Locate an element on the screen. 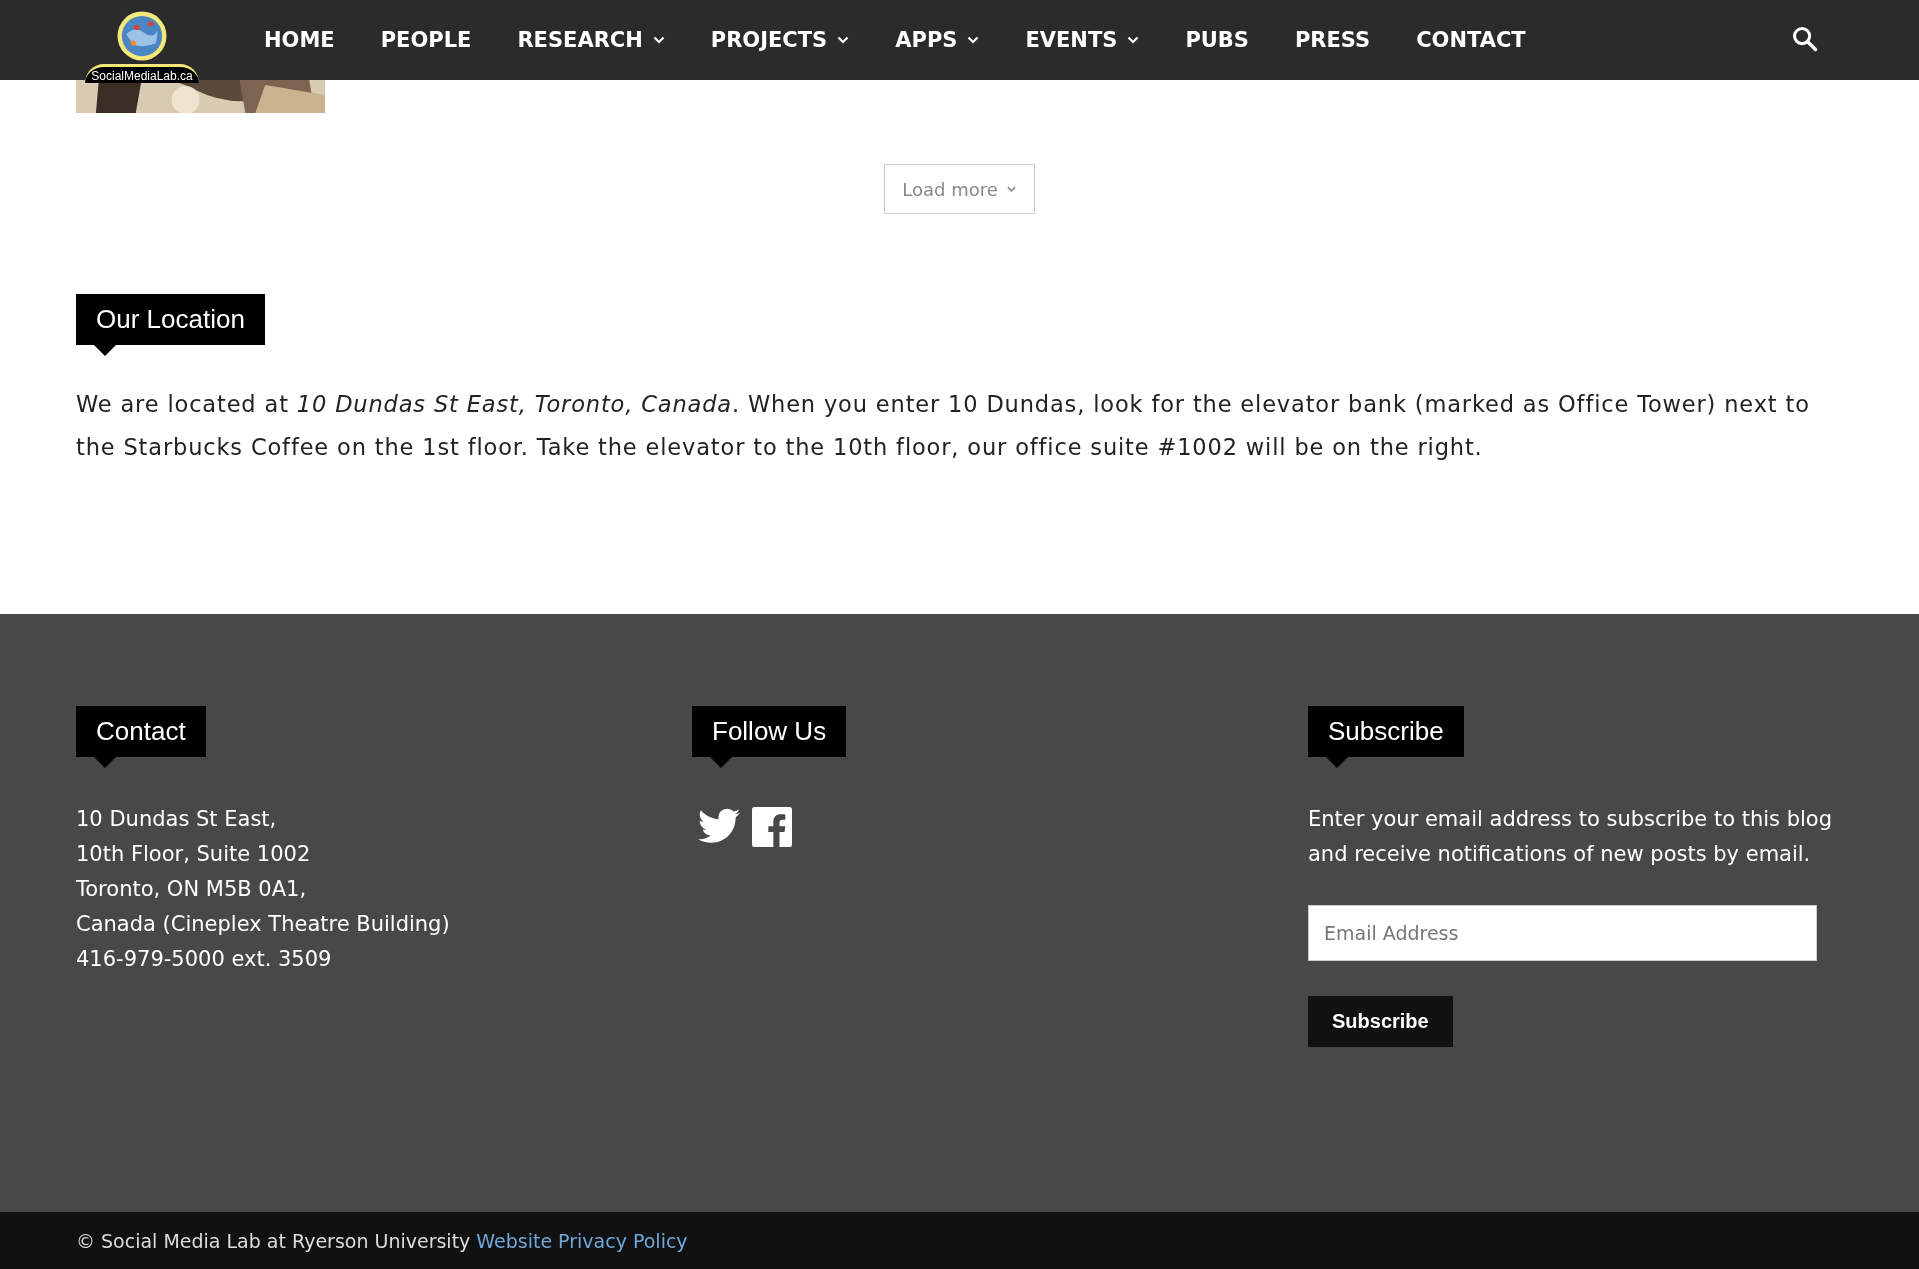 The image size is (1919, 1269). address-line: 10 Dundas St East, is located at coordinates (177, 819).